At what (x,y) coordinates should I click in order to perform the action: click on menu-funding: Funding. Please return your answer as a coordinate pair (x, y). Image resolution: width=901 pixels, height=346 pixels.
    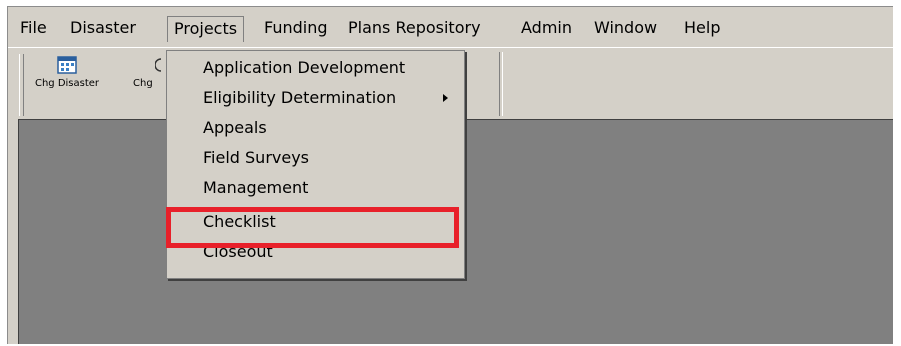
    Looking at the image, I should click on (296, 28).